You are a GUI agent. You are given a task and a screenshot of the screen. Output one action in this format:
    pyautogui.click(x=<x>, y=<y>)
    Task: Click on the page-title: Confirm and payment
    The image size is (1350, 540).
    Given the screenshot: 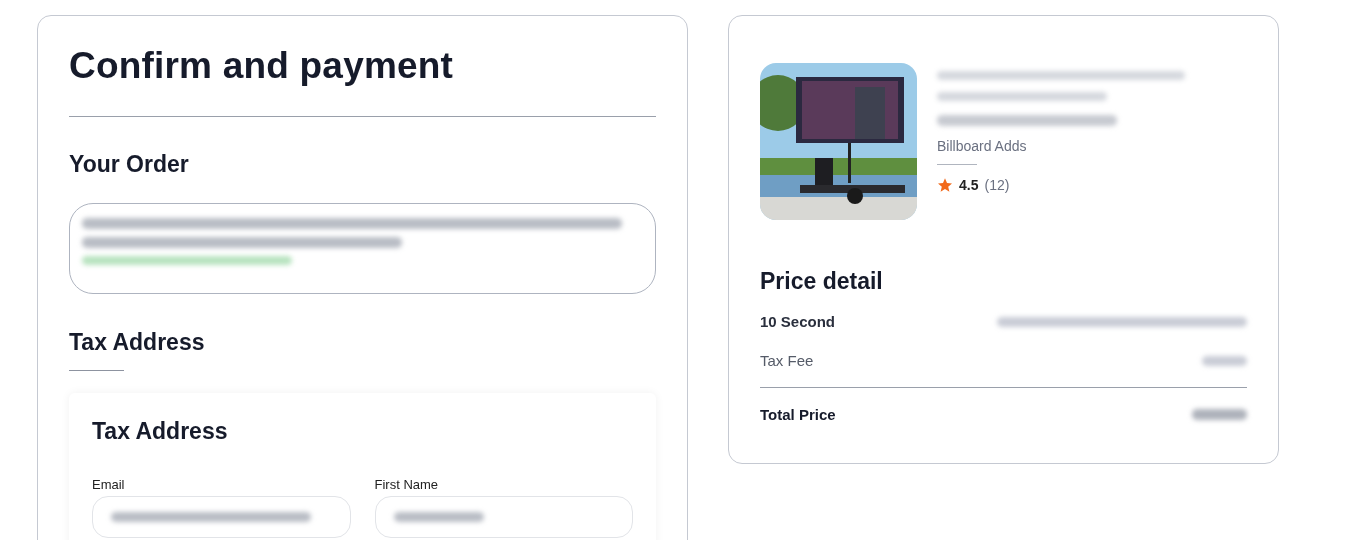 What is the action you would take?
    pyautogui.click(x=262, y=66)
    